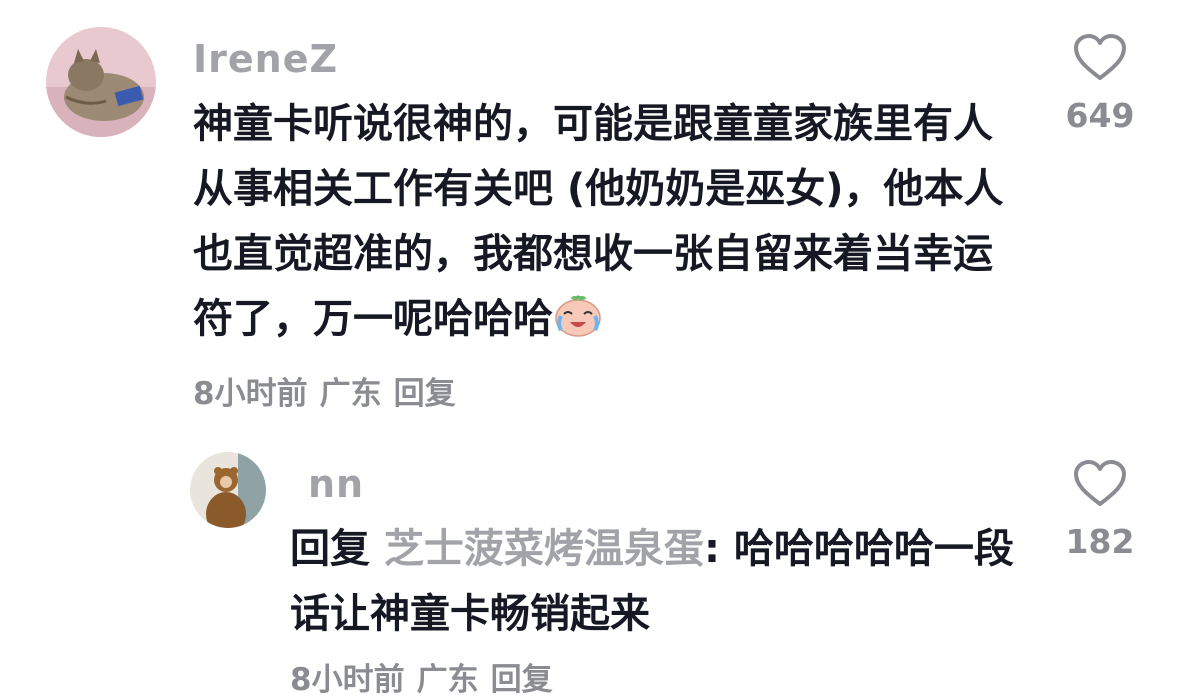 The height and width of the screenshot is (699, 1179). Describe the element at coordinates (330, 549) in the screenshot. I see `reply-prefix: 回复` at that location.